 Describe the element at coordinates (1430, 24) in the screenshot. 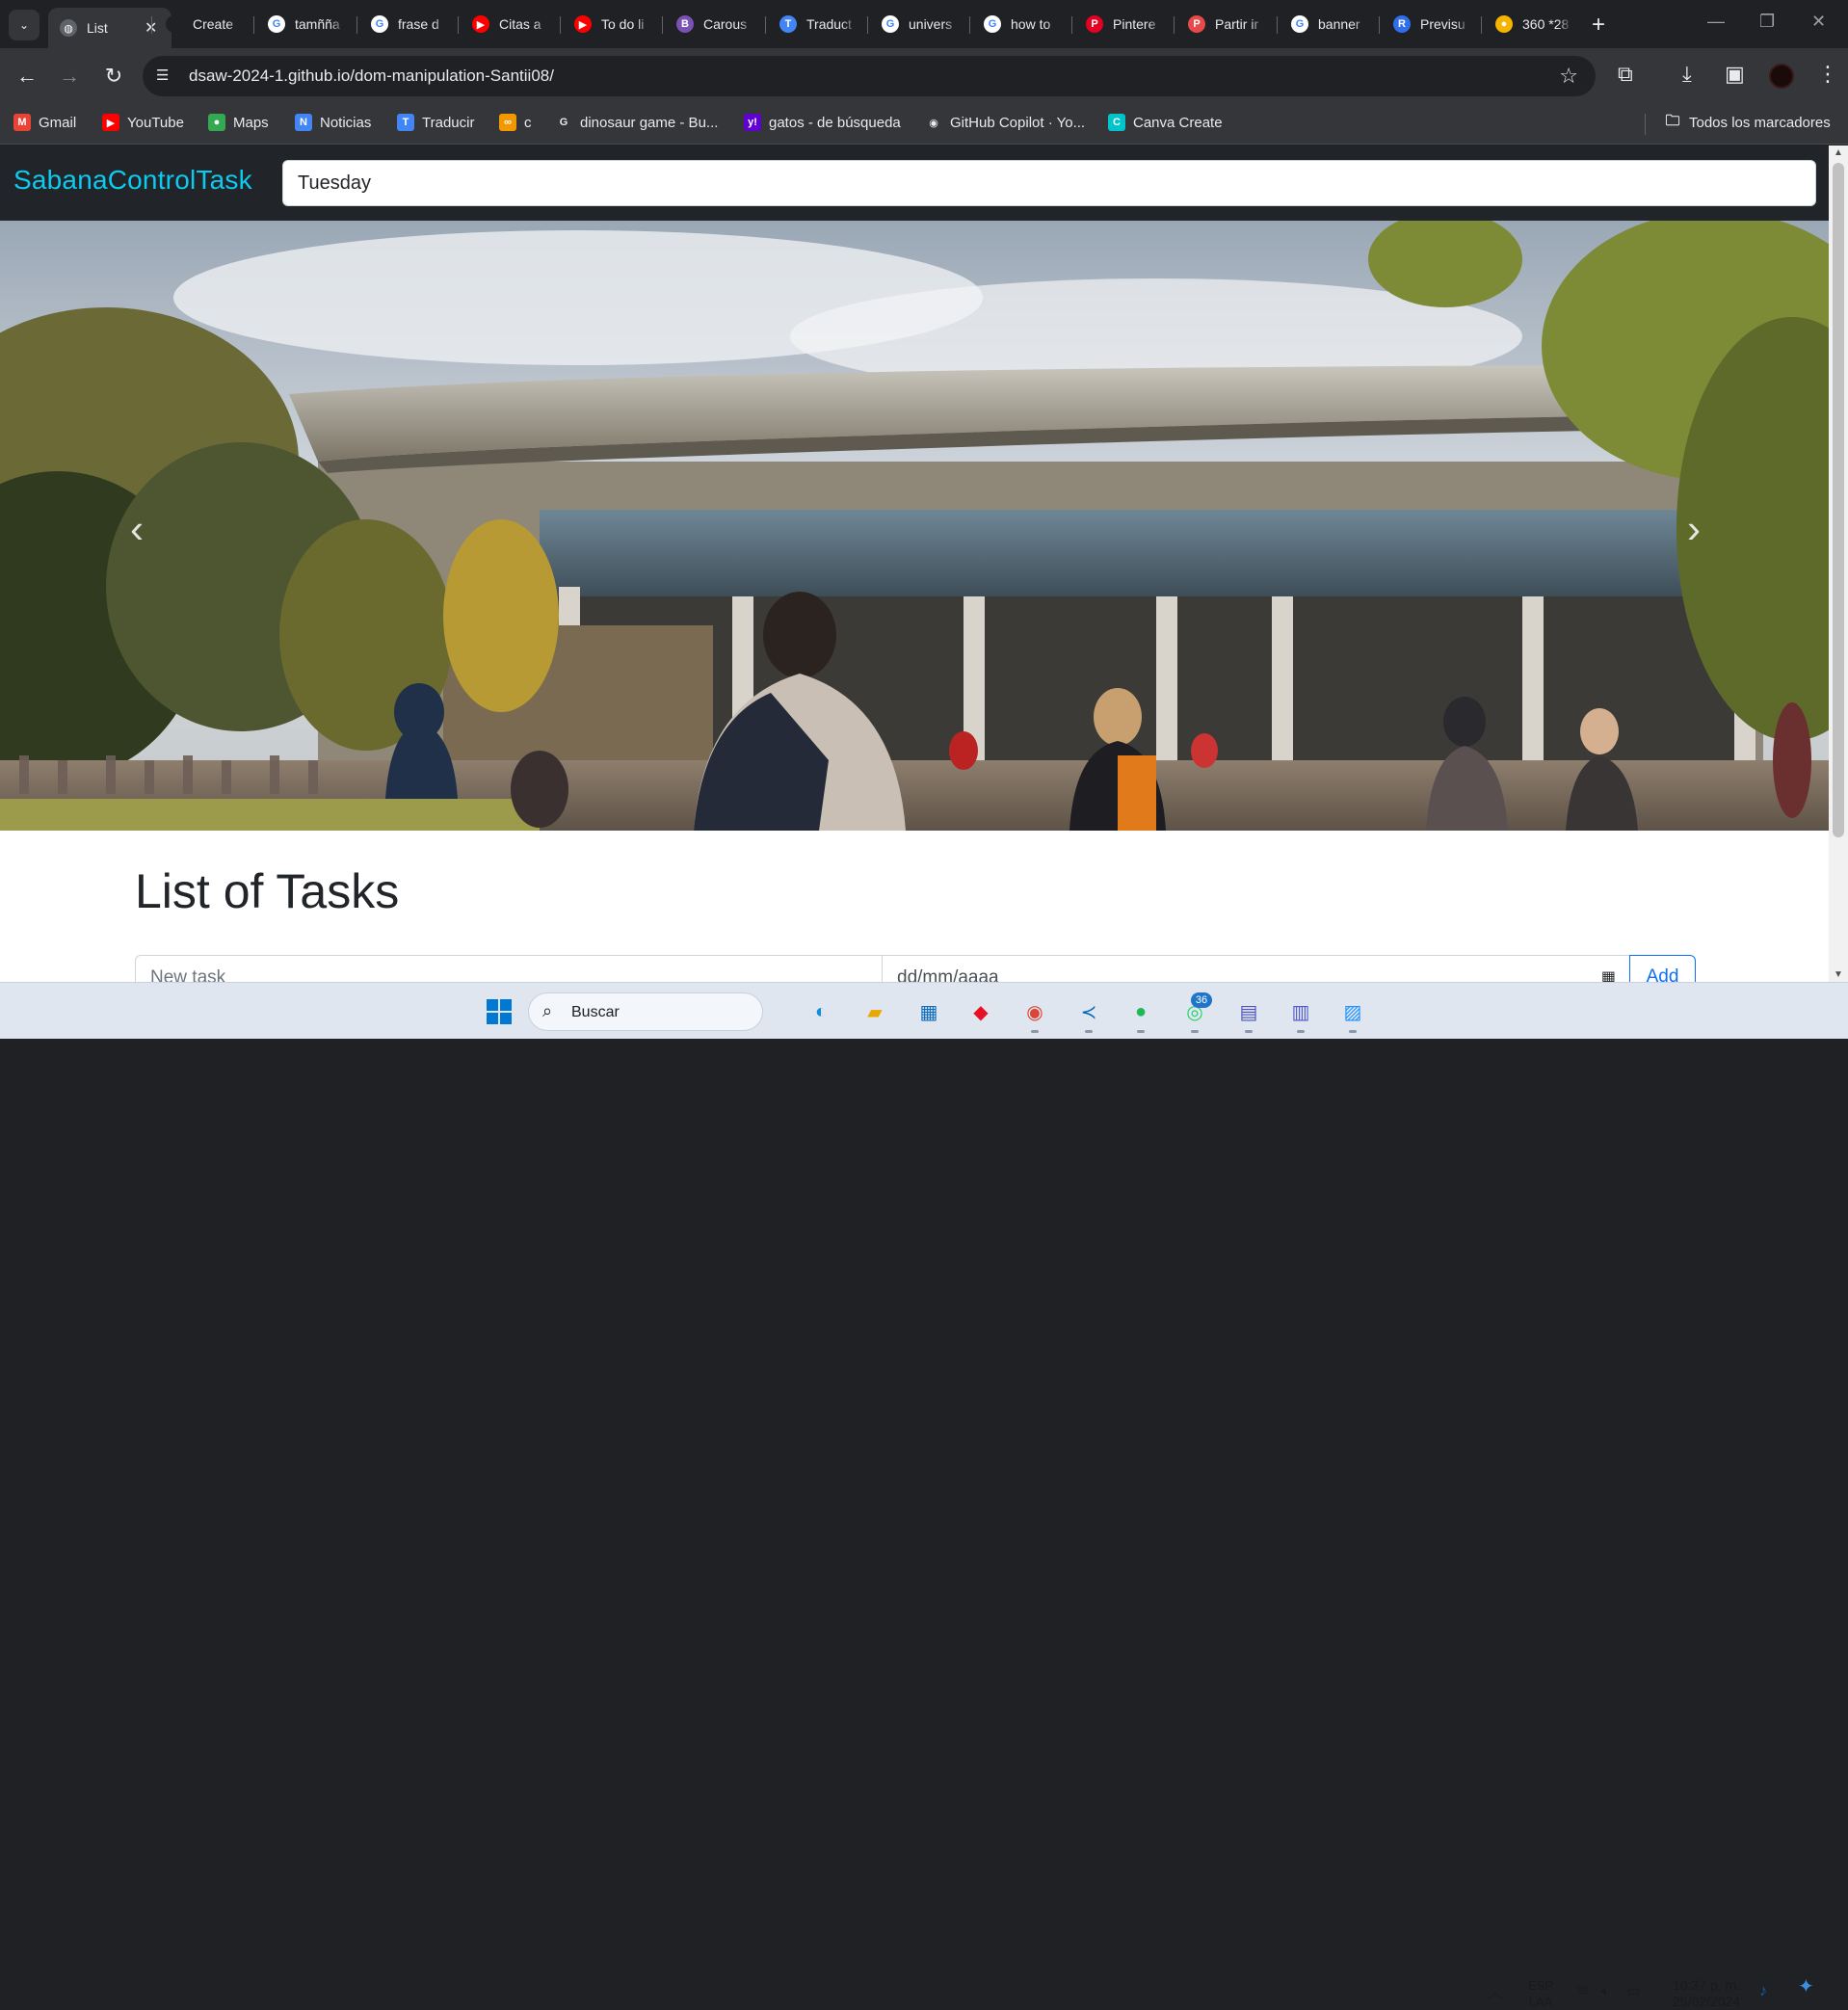

I see `browser-tab: R Previsu` at that location.